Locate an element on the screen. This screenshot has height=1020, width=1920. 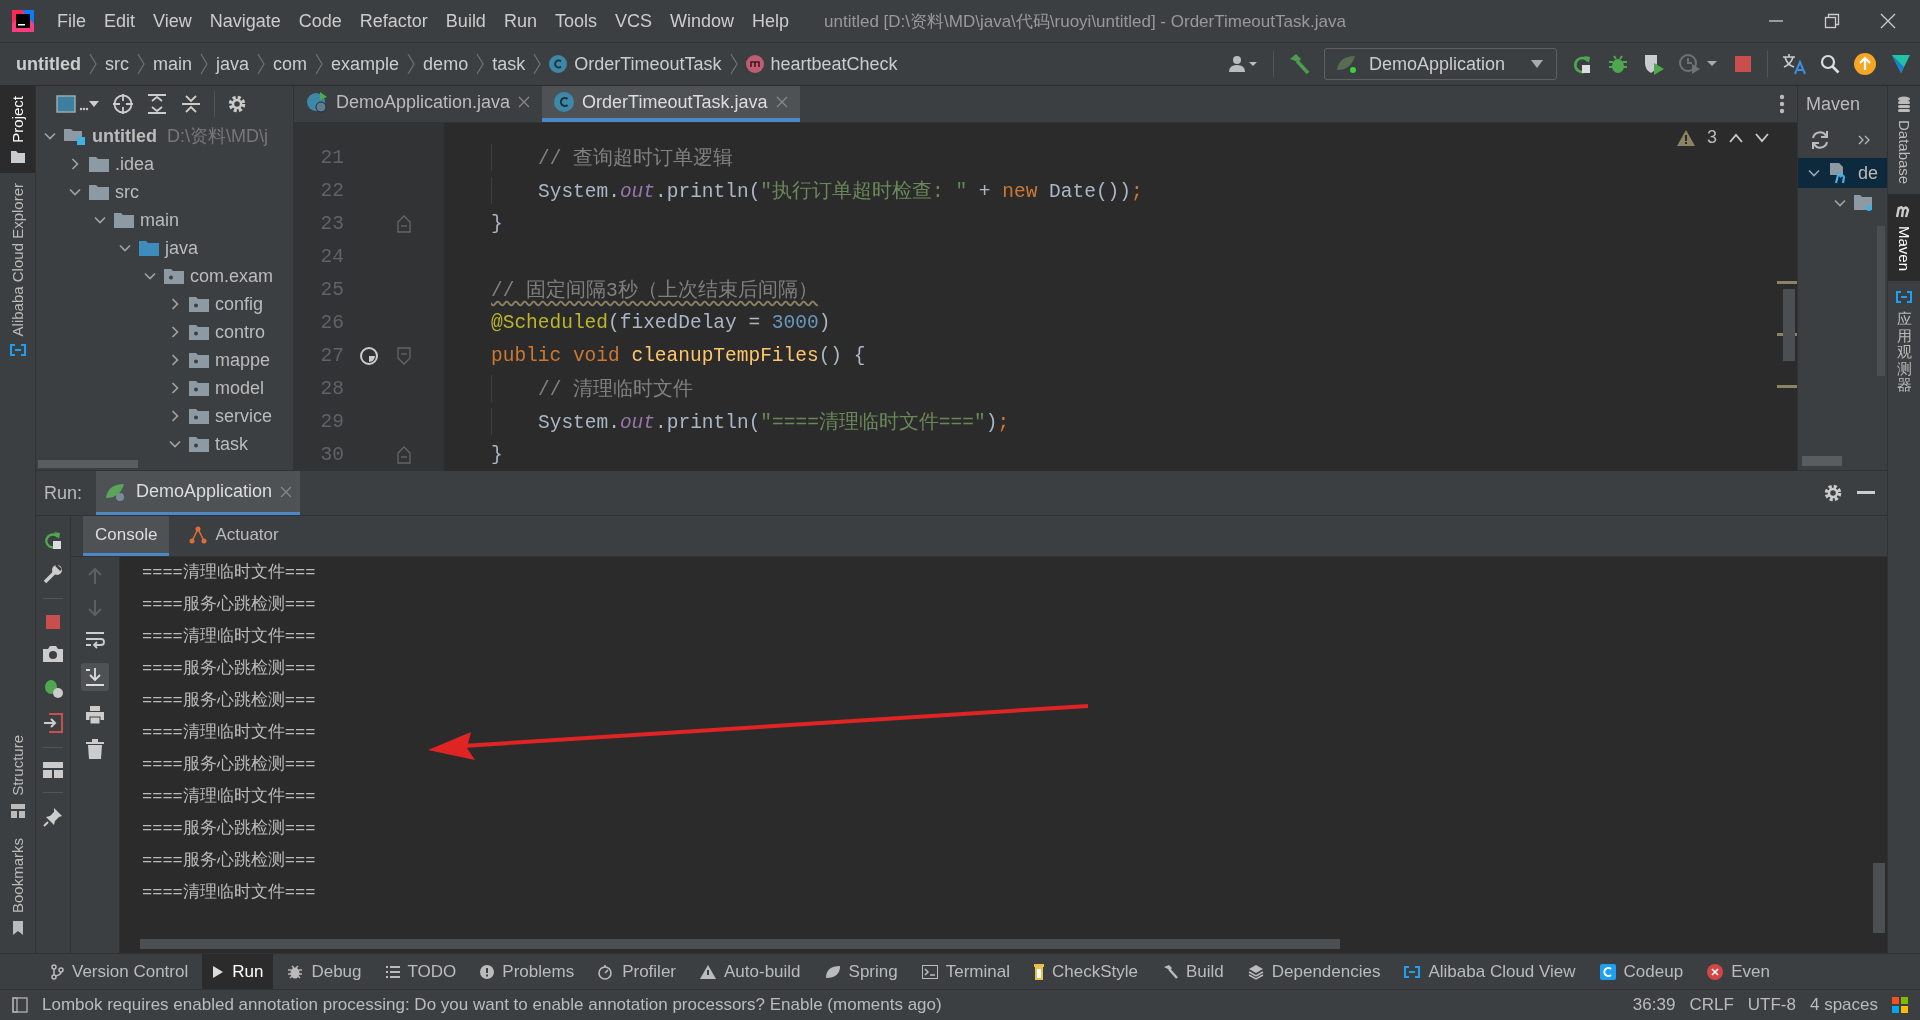
tool-window-tab: Database is located at coordinates (1904, 140).